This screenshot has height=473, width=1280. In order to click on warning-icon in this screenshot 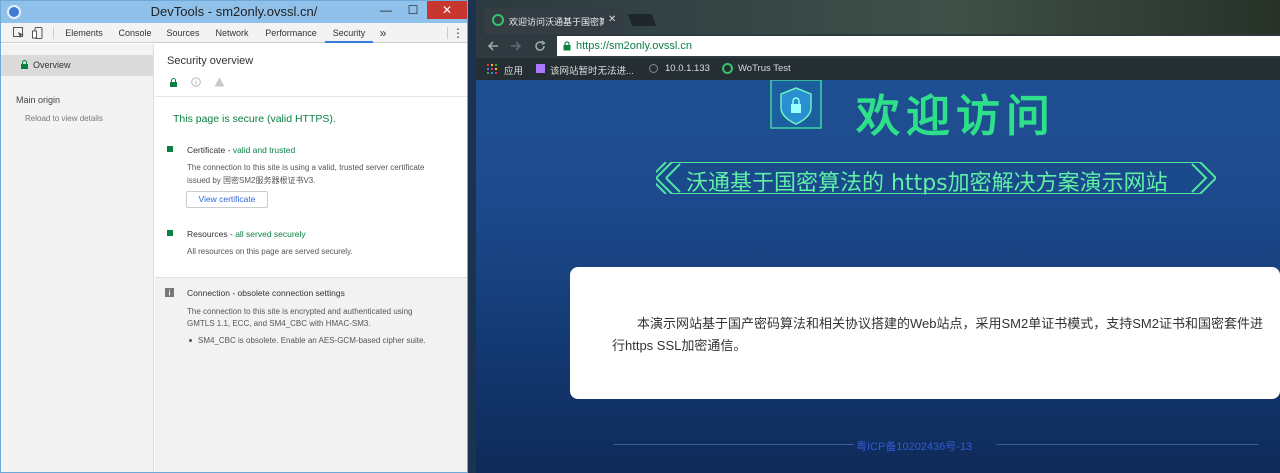, I will do `click(219, 82)`.